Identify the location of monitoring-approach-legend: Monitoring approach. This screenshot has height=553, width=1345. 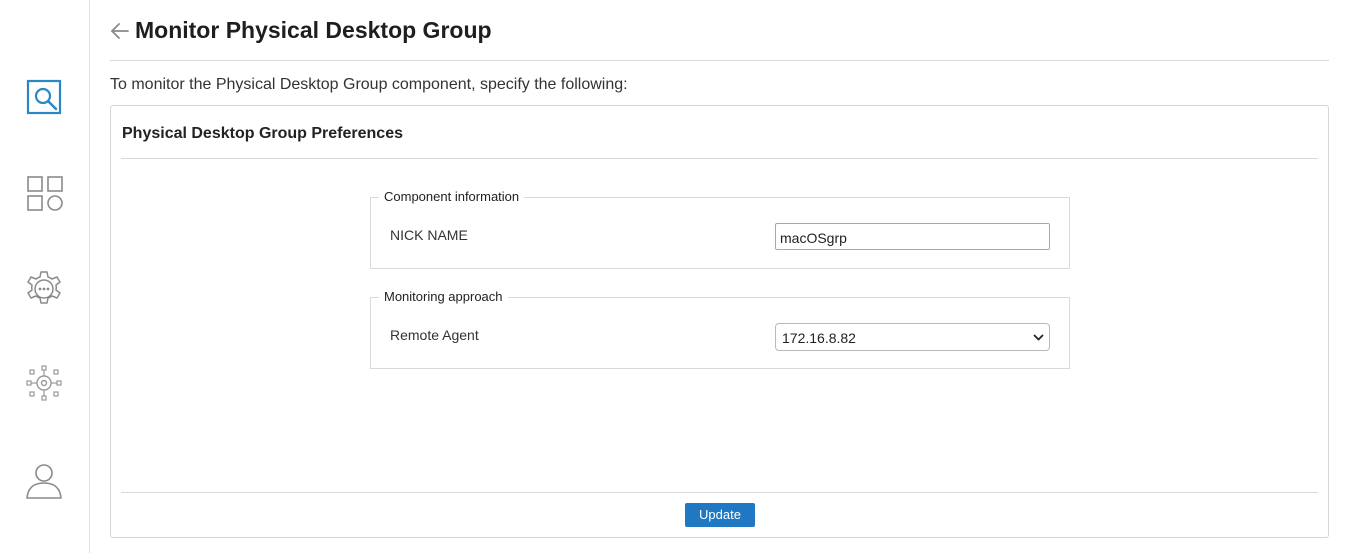
(443, 296).